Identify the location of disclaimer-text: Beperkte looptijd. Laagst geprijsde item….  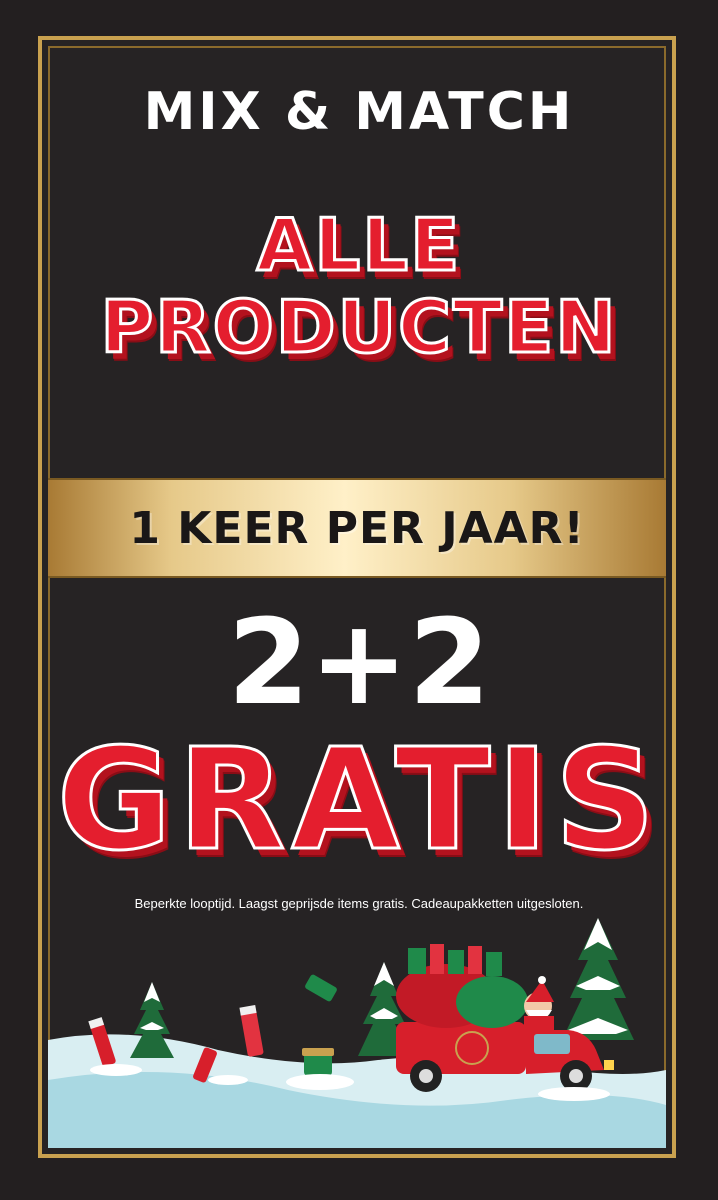
(359, 903).